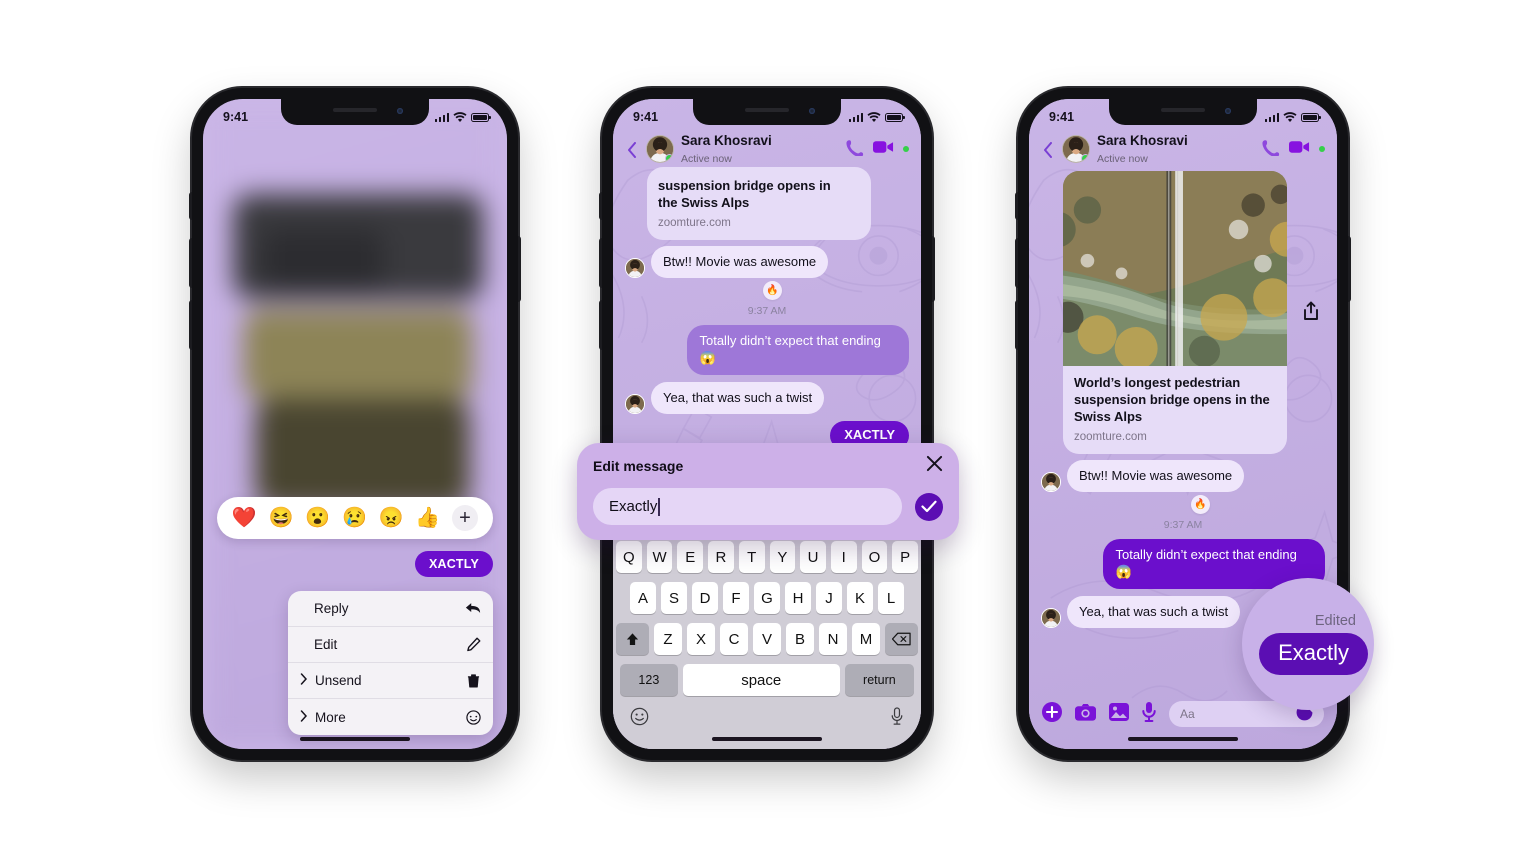 This screenshot has height=864, width=1536. Describe the element at coordinates (1119, 714) in the screenshot. I see `photo-gallery-icon` at that location.